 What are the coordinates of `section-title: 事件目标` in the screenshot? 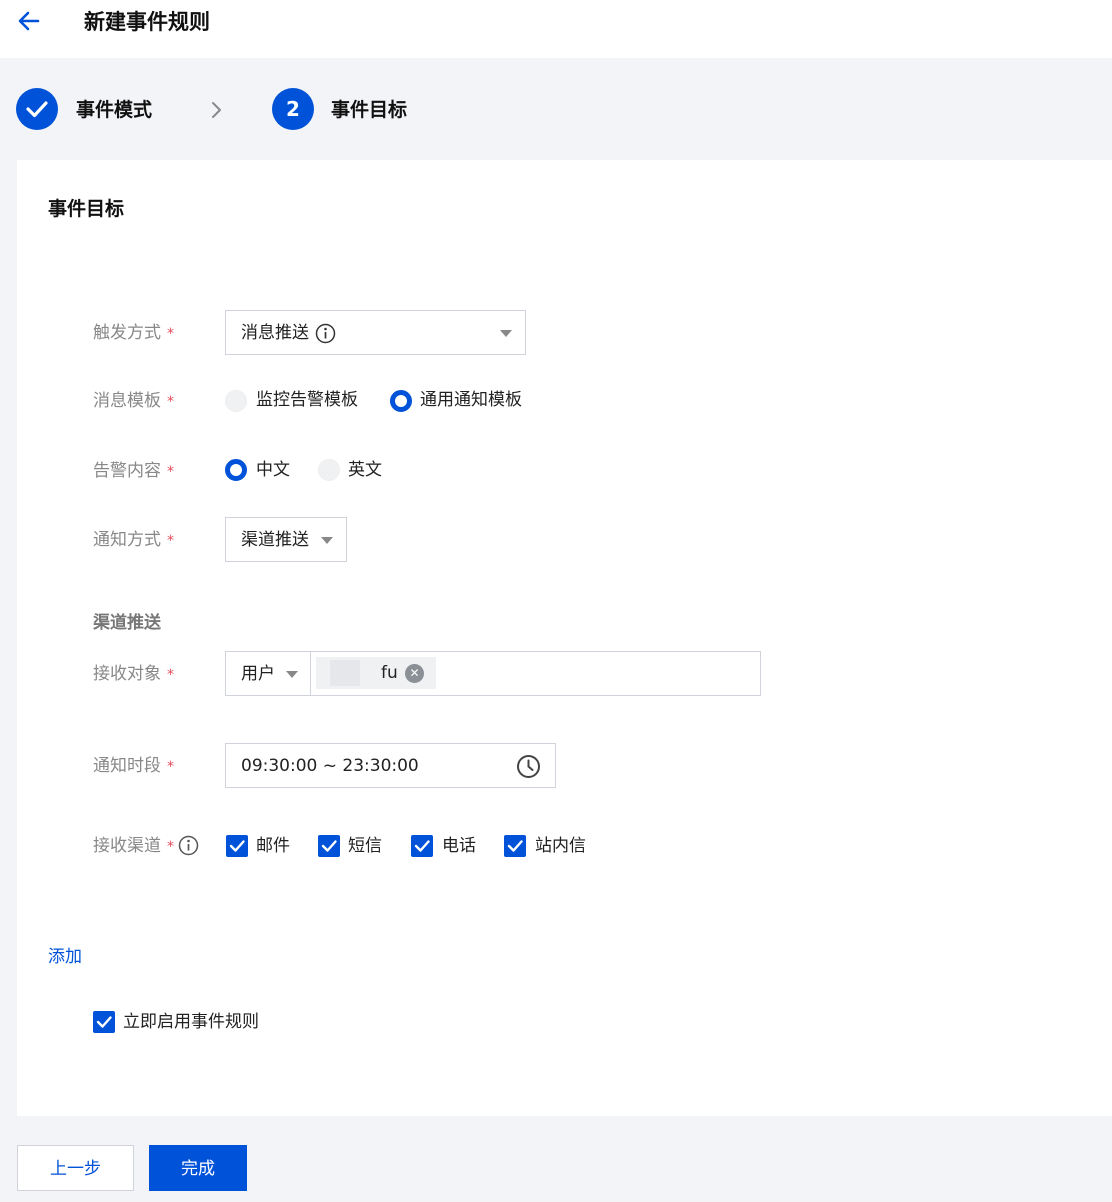 It's located at (86, 209).